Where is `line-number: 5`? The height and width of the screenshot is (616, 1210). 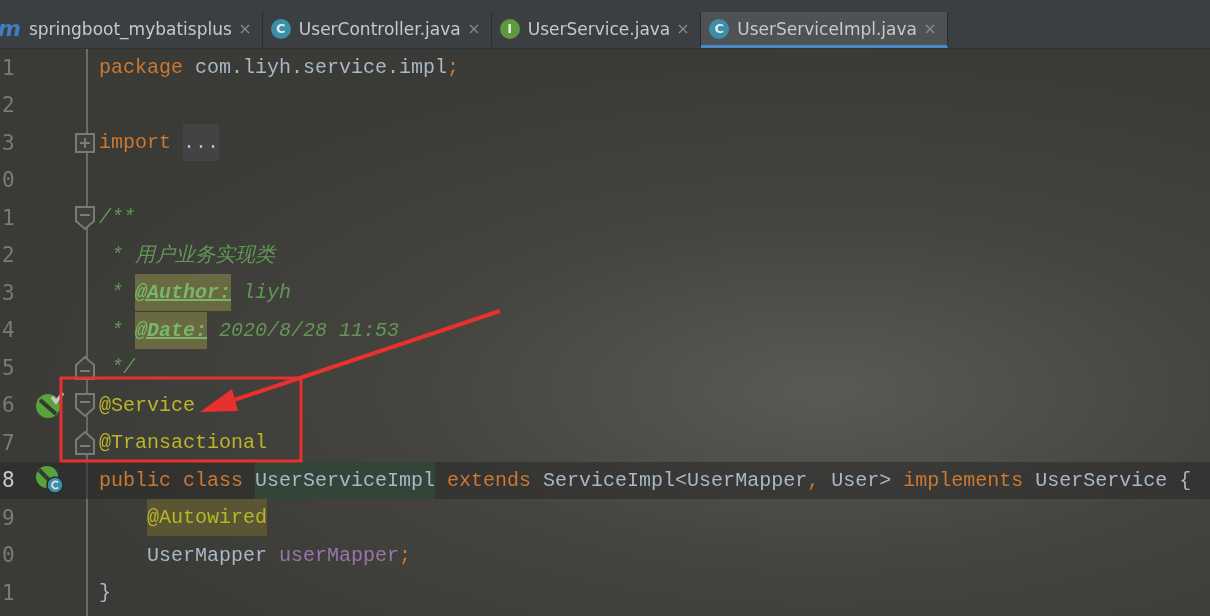 line-number: 5 is located at coordinates (8, 367).